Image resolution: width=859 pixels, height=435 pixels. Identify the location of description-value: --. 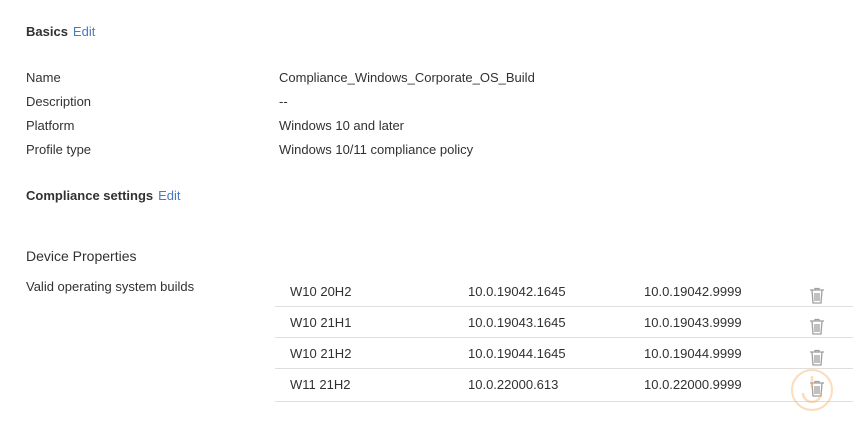
(283, 101).